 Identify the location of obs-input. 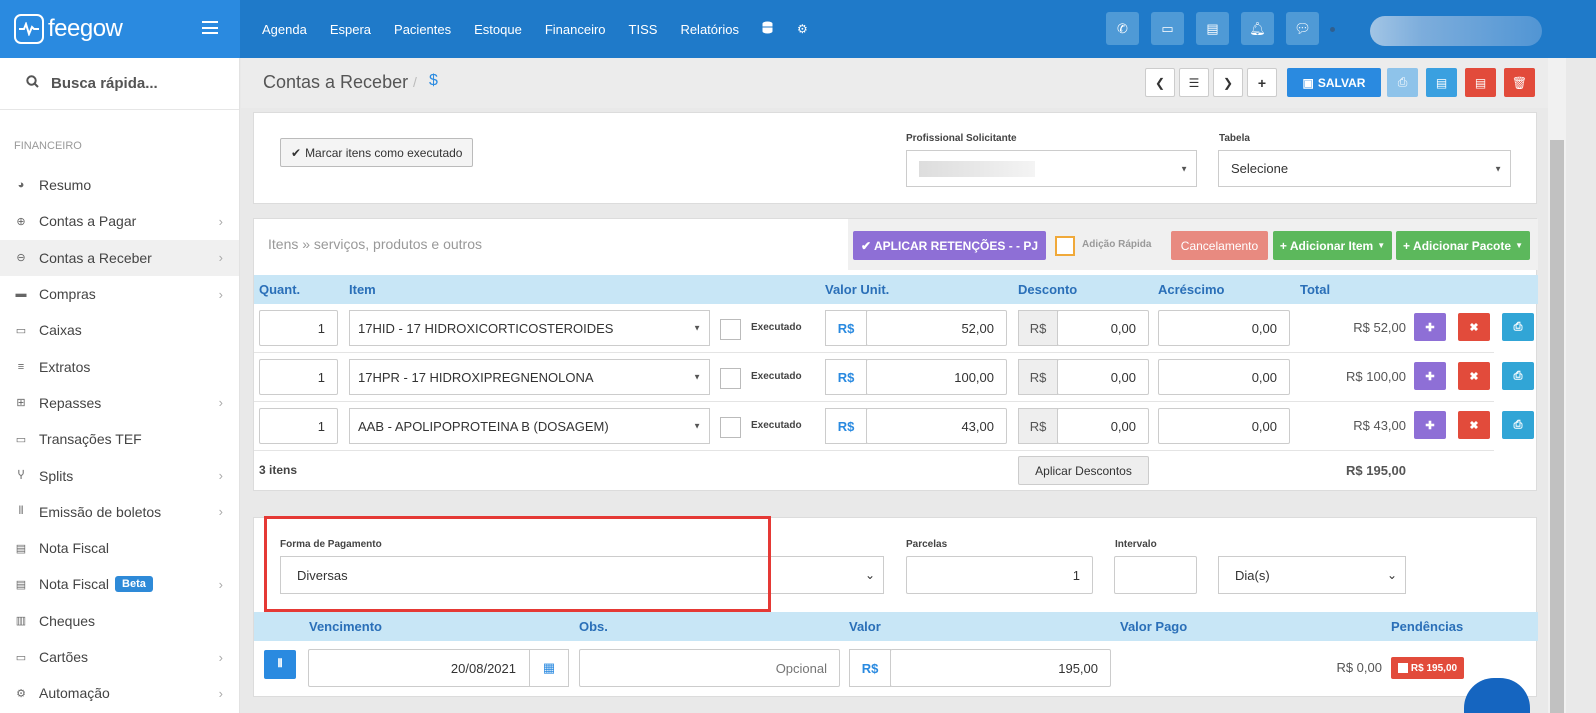
(709, 668).